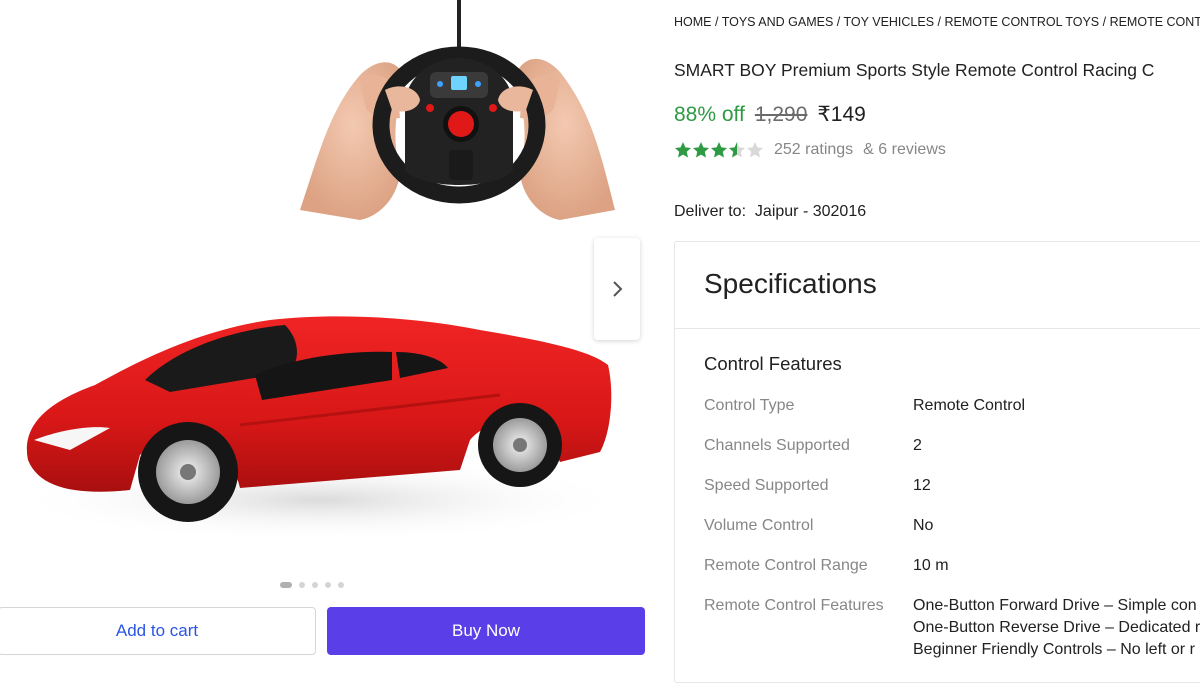 The image size is (1200, 683). Describe the element at coordinates (158, 631) in the screenshot. I see `add-to-cart-button: Add to cart` at that location.